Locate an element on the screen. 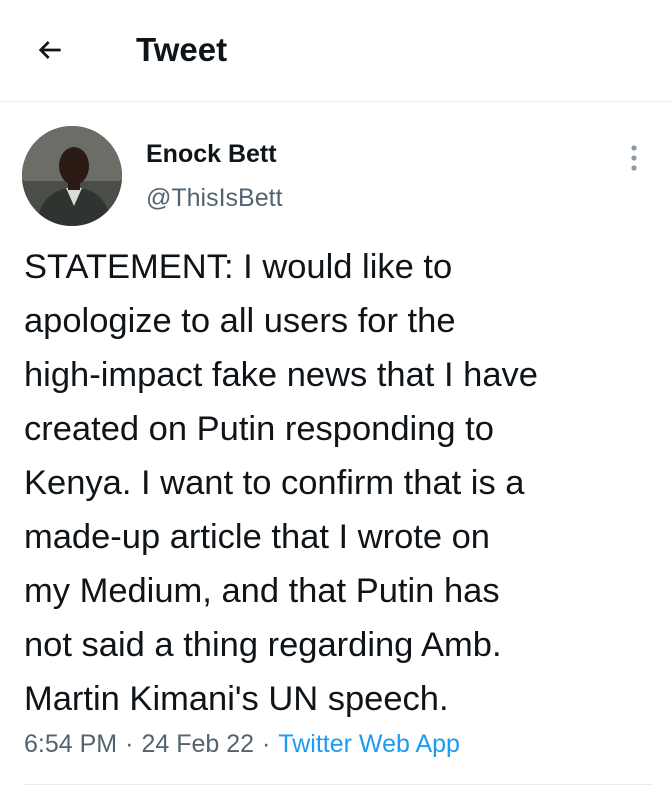  author-name: Enock Bett is located at coordinates (211, 154).